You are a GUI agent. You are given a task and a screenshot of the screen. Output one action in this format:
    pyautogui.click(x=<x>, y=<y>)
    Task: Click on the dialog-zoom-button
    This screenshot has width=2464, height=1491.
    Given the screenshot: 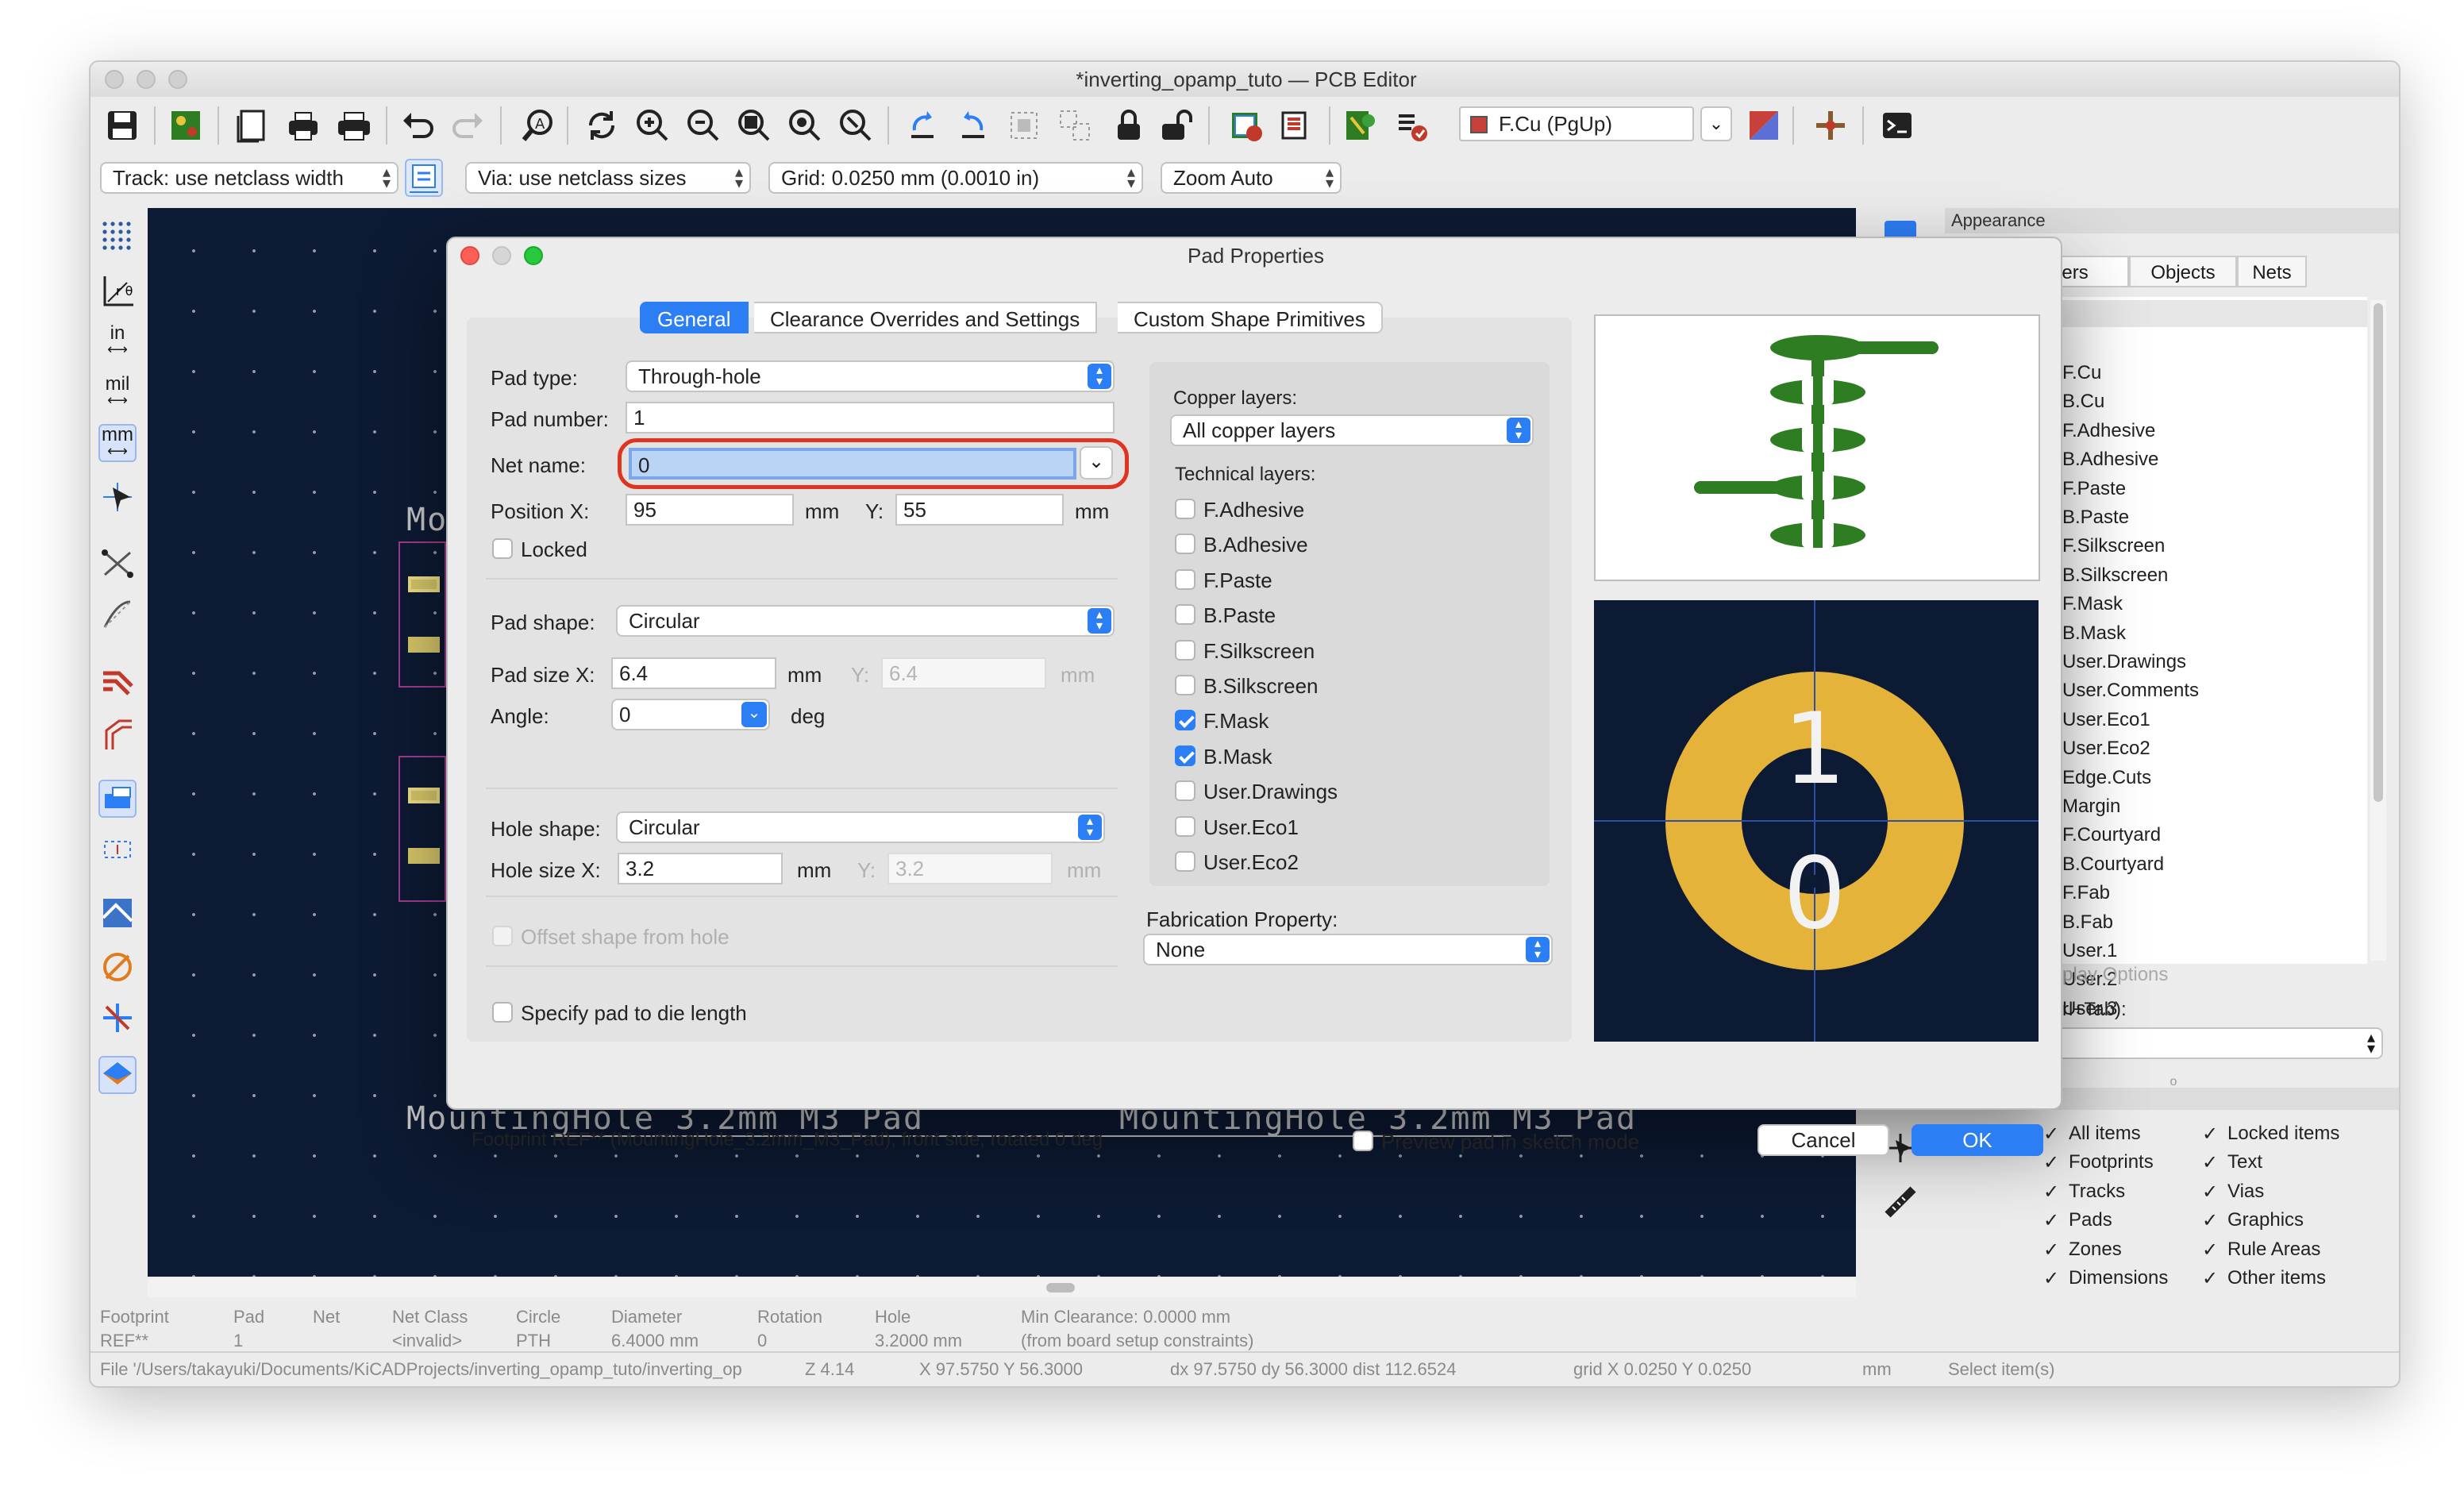 What is the action you would take?
    pyautogui.click(x=533, y=255)
    